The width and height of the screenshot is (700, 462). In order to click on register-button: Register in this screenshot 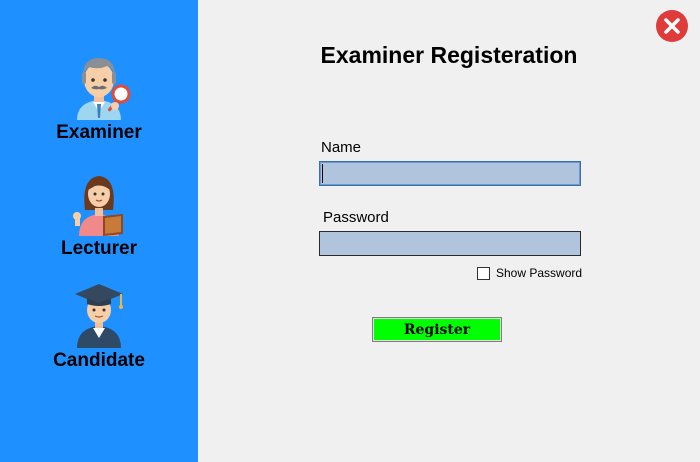, I will do `click(437, 329)`.